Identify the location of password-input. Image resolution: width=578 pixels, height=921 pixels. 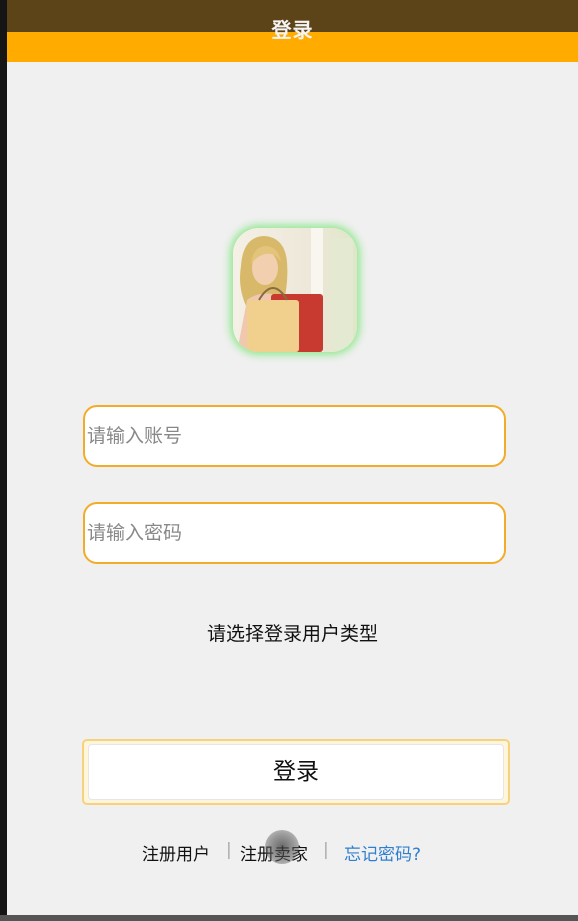
(295, 533).